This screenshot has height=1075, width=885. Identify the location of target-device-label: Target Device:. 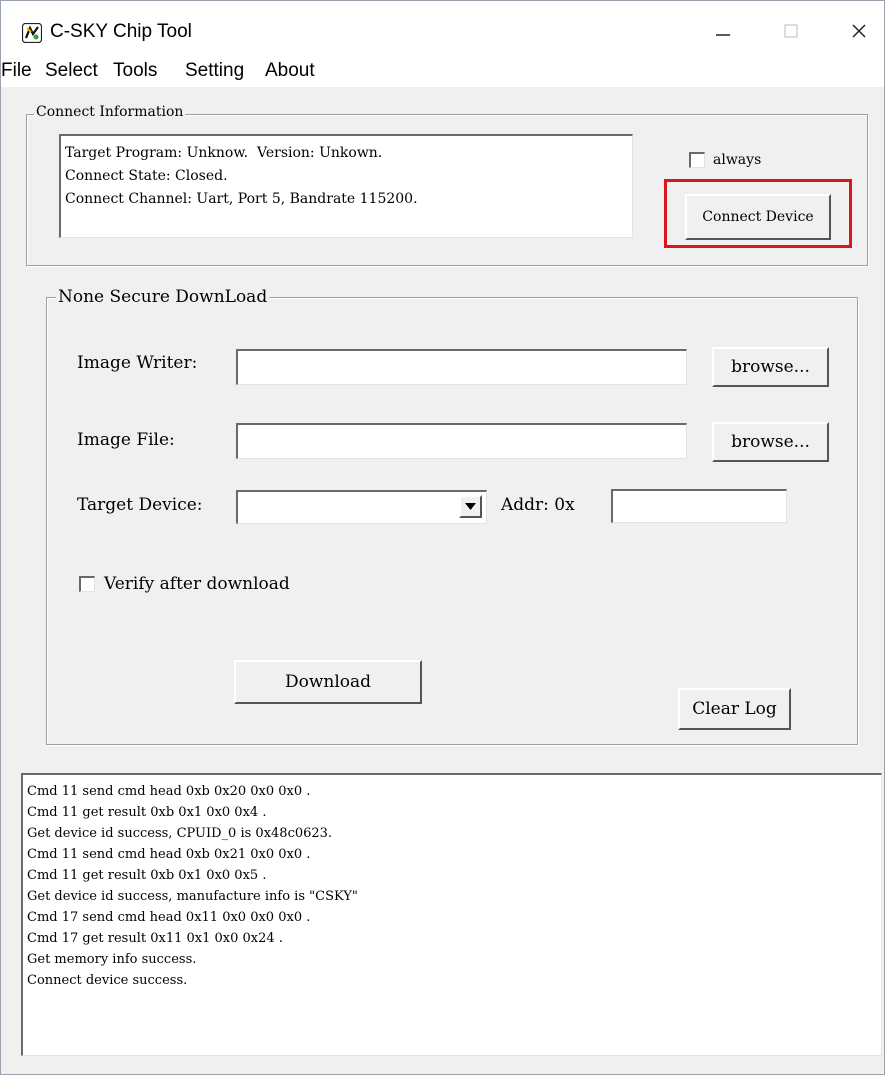
(140, 505).